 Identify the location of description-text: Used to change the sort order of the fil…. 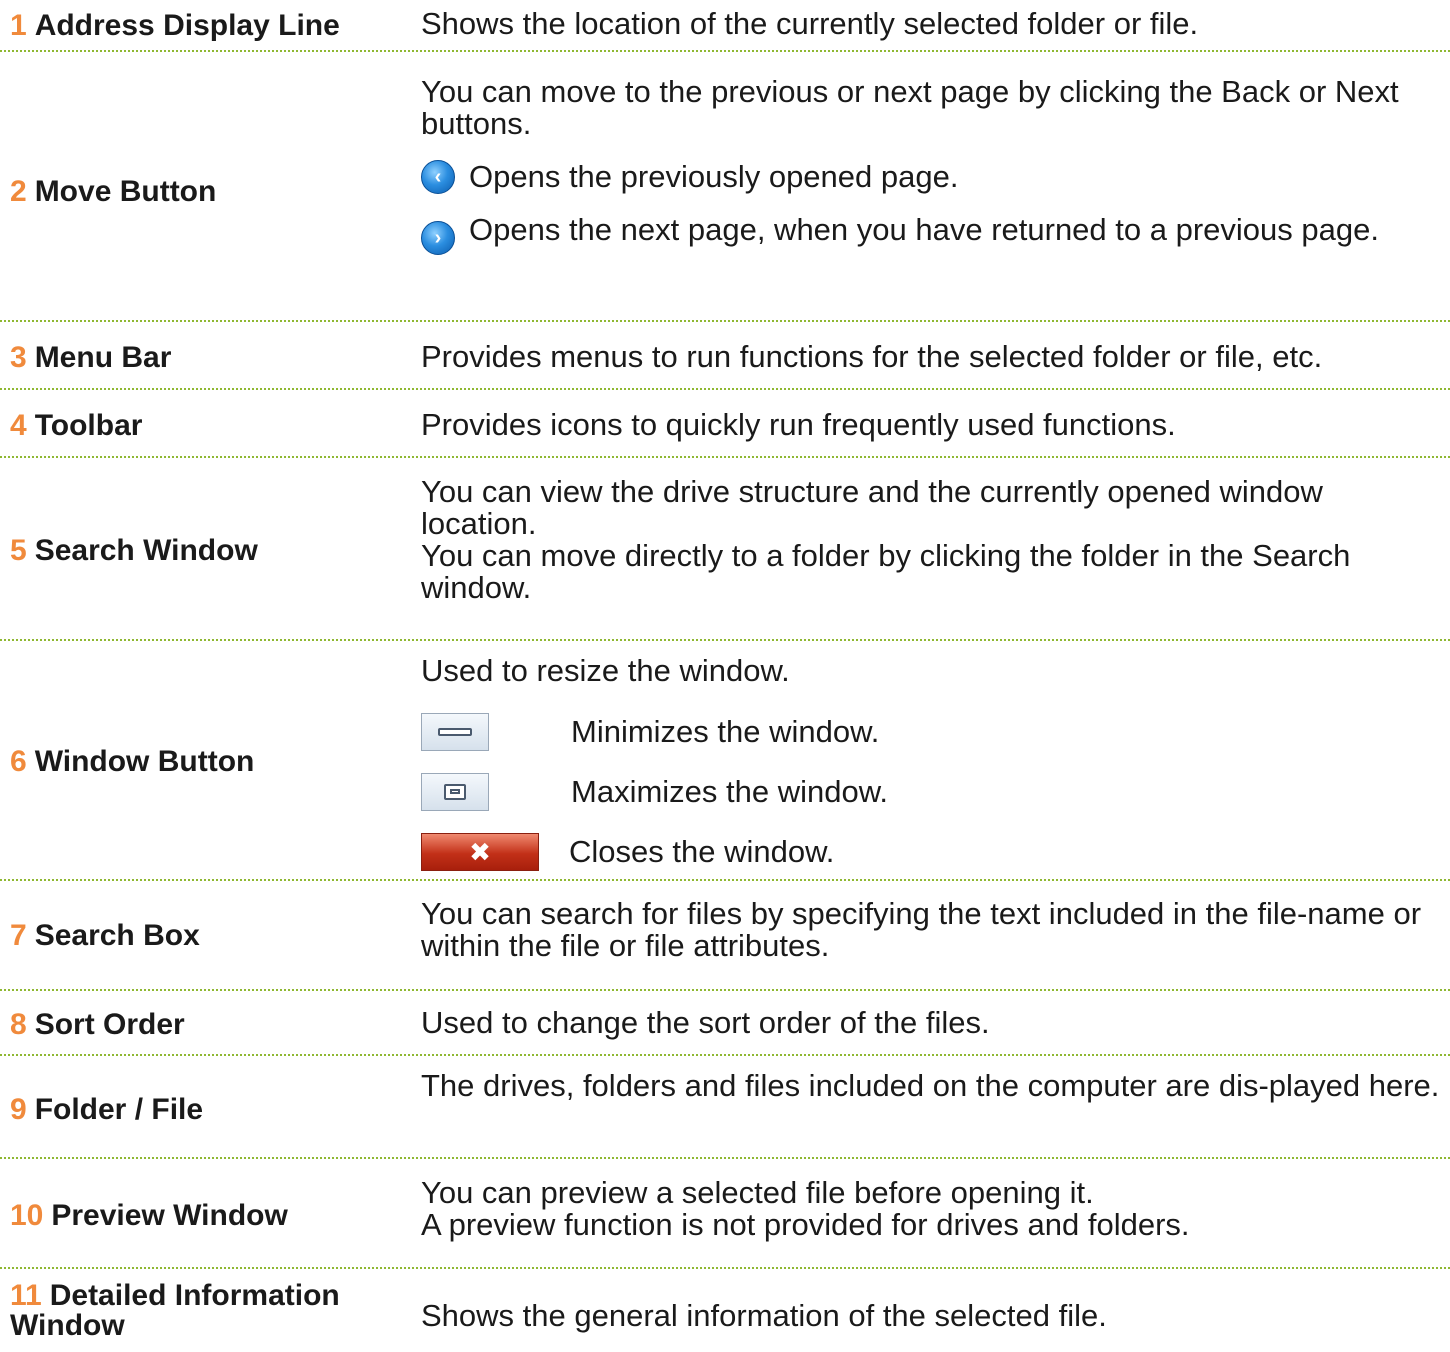
(705, 1022).